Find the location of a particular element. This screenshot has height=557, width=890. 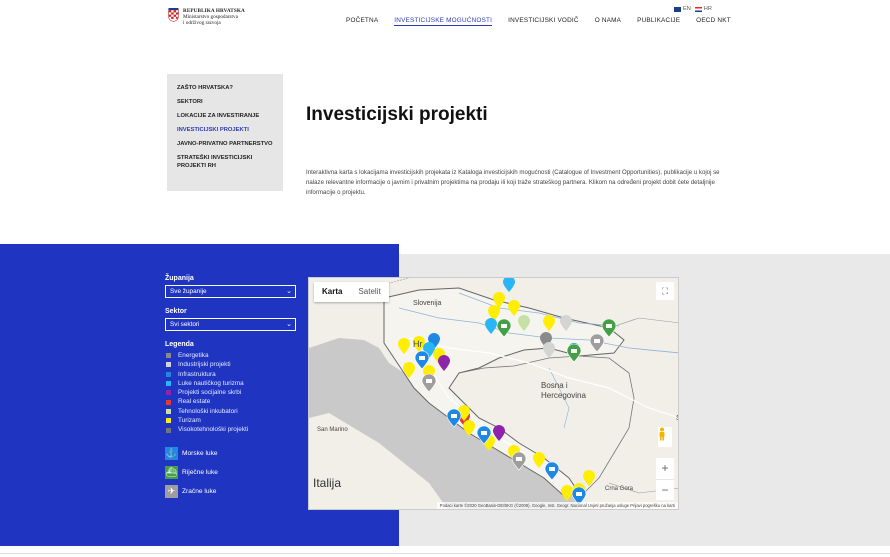

nav-oecd-nkt: OECD NKT is located at coordinates (713, 21).